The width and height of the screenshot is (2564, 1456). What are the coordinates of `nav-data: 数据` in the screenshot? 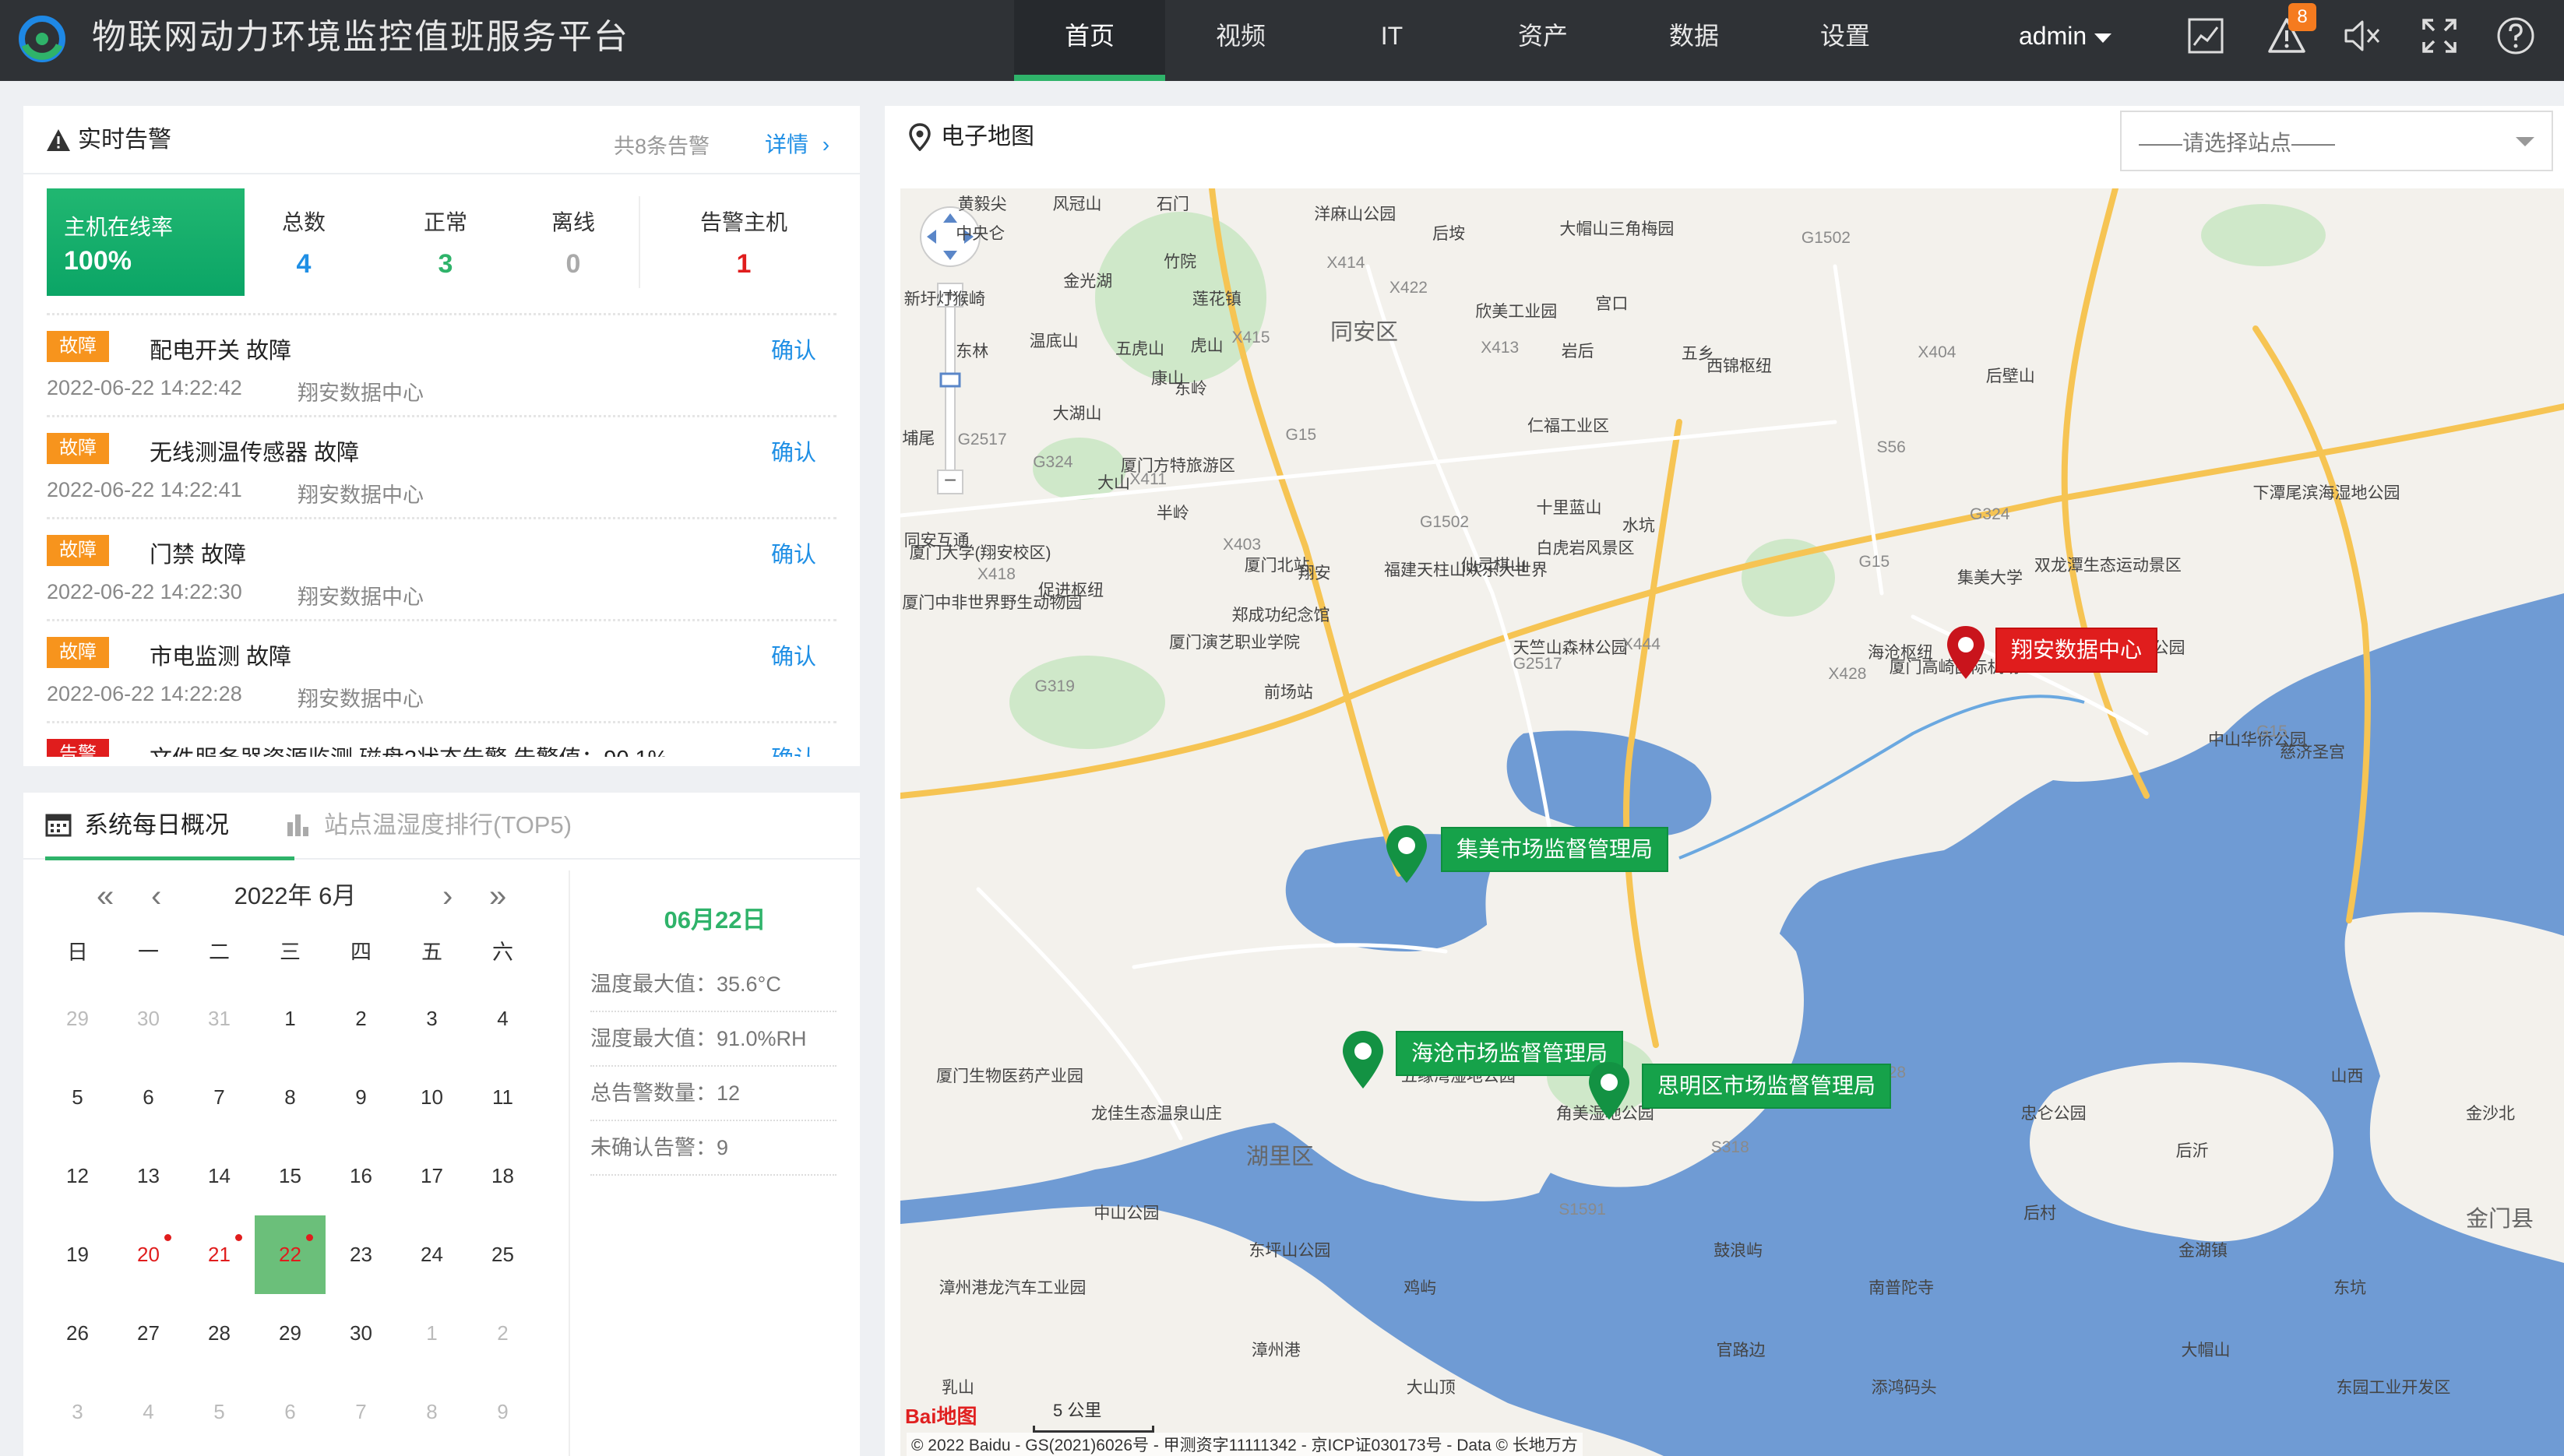 It's located at (1694, 40).